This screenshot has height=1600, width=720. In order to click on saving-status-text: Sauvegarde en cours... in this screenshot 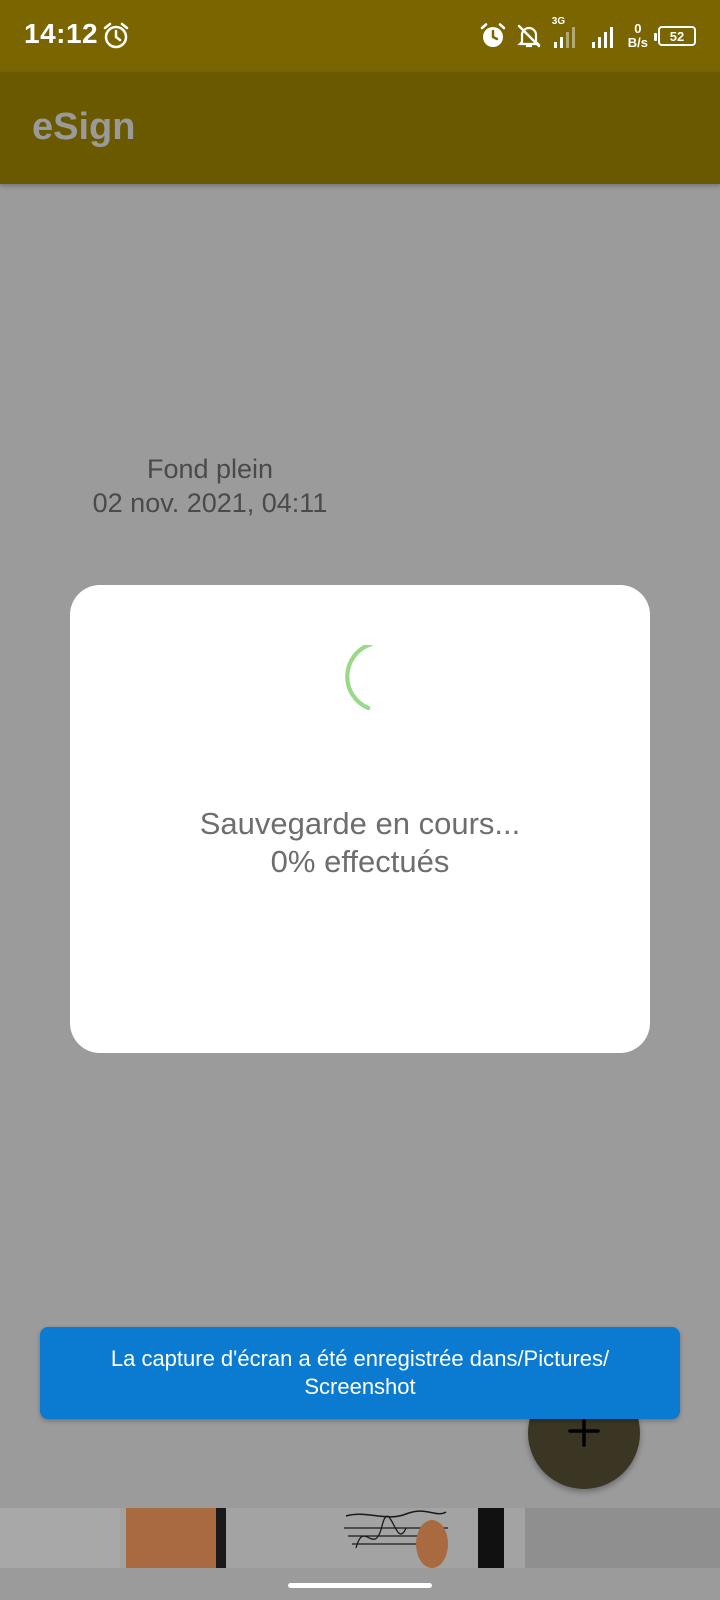, I will do `click(360, 823)`.